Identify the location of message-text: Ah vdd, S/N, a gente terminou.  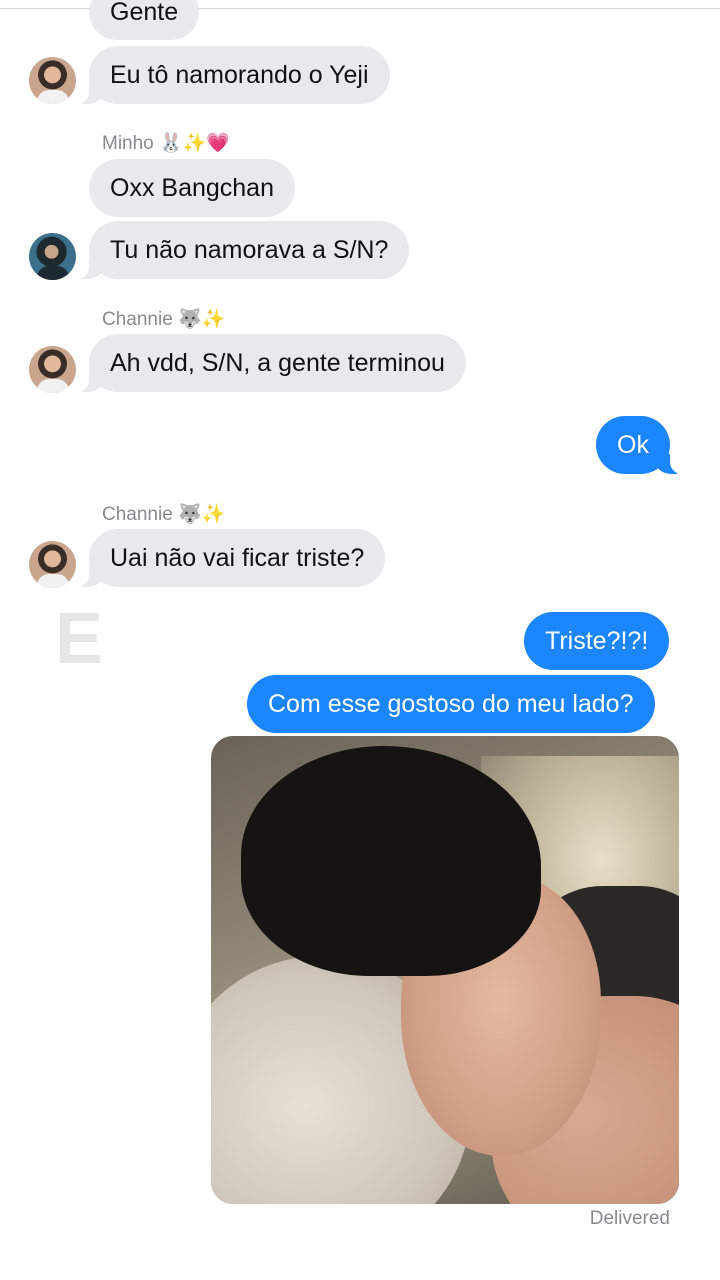
(277, 363).